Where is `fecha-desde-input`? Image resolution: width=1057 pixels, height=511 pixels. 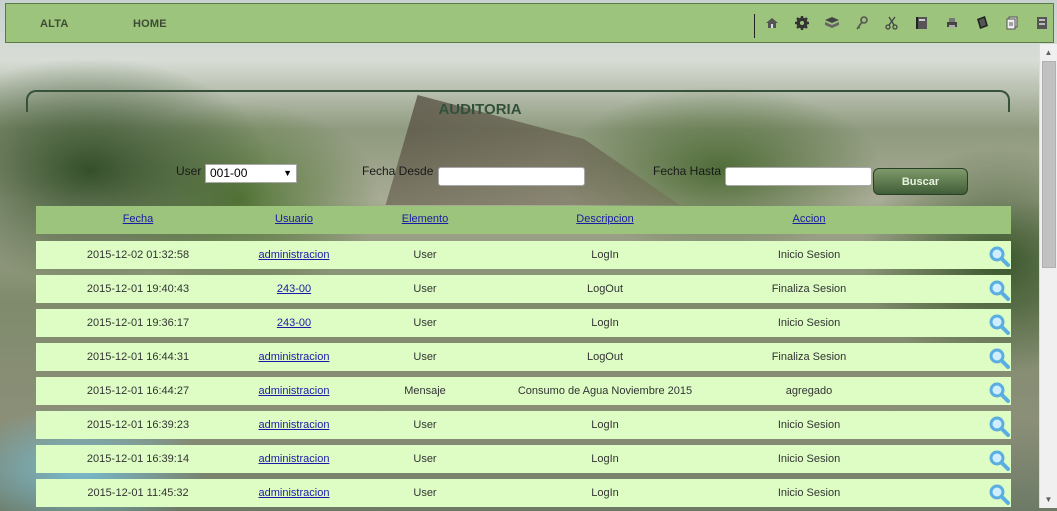 fecha-desde-input is located at coordinates (511, 176).